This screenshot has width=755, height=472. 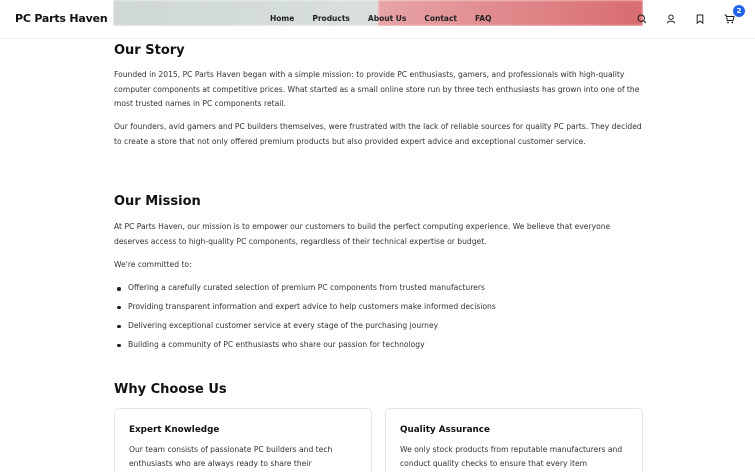 What do you see at coordinates (729, 19) in the screenshot?
I see `cart-icon` at bounding box center [729, 19].